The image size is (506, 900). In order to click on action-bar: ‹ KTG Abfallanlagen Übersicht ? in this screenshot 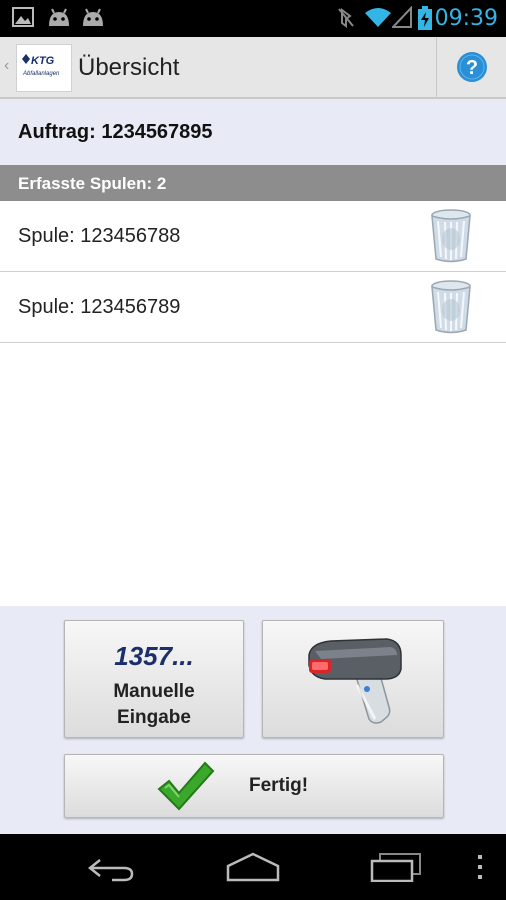, I will do `click(253, 68)`.